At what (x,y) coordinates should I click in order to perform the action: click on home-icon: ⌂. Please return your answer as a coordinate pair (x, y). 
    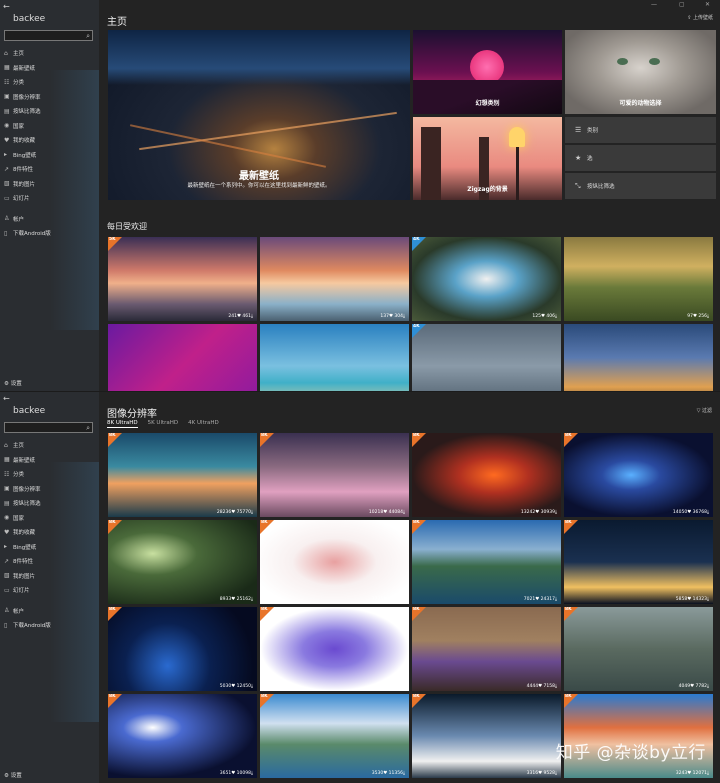
    Looking at the image, I should click on (6, 53).